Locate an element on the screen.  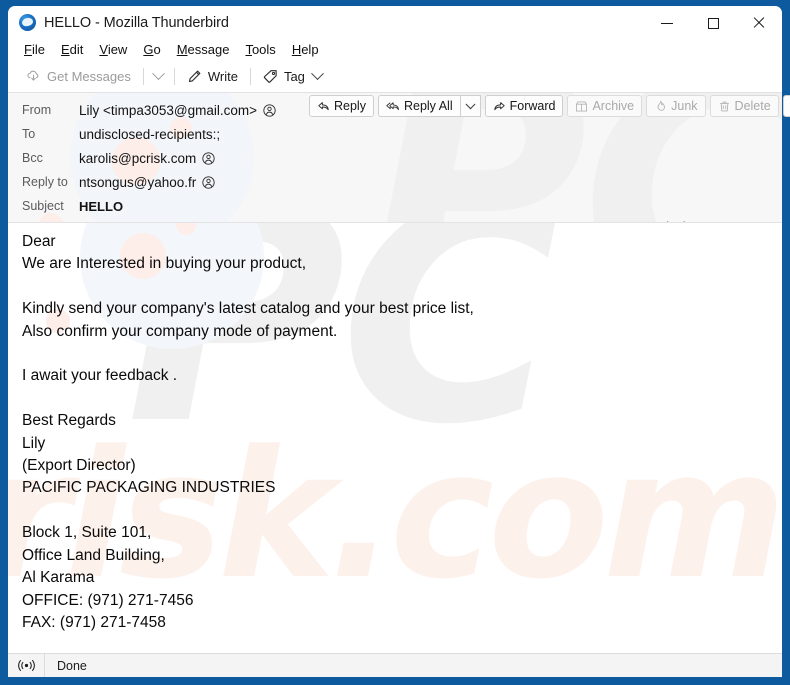
header-row-from: From Lily <timpa3053@gmail.com> is located at coordinates (218, 110).